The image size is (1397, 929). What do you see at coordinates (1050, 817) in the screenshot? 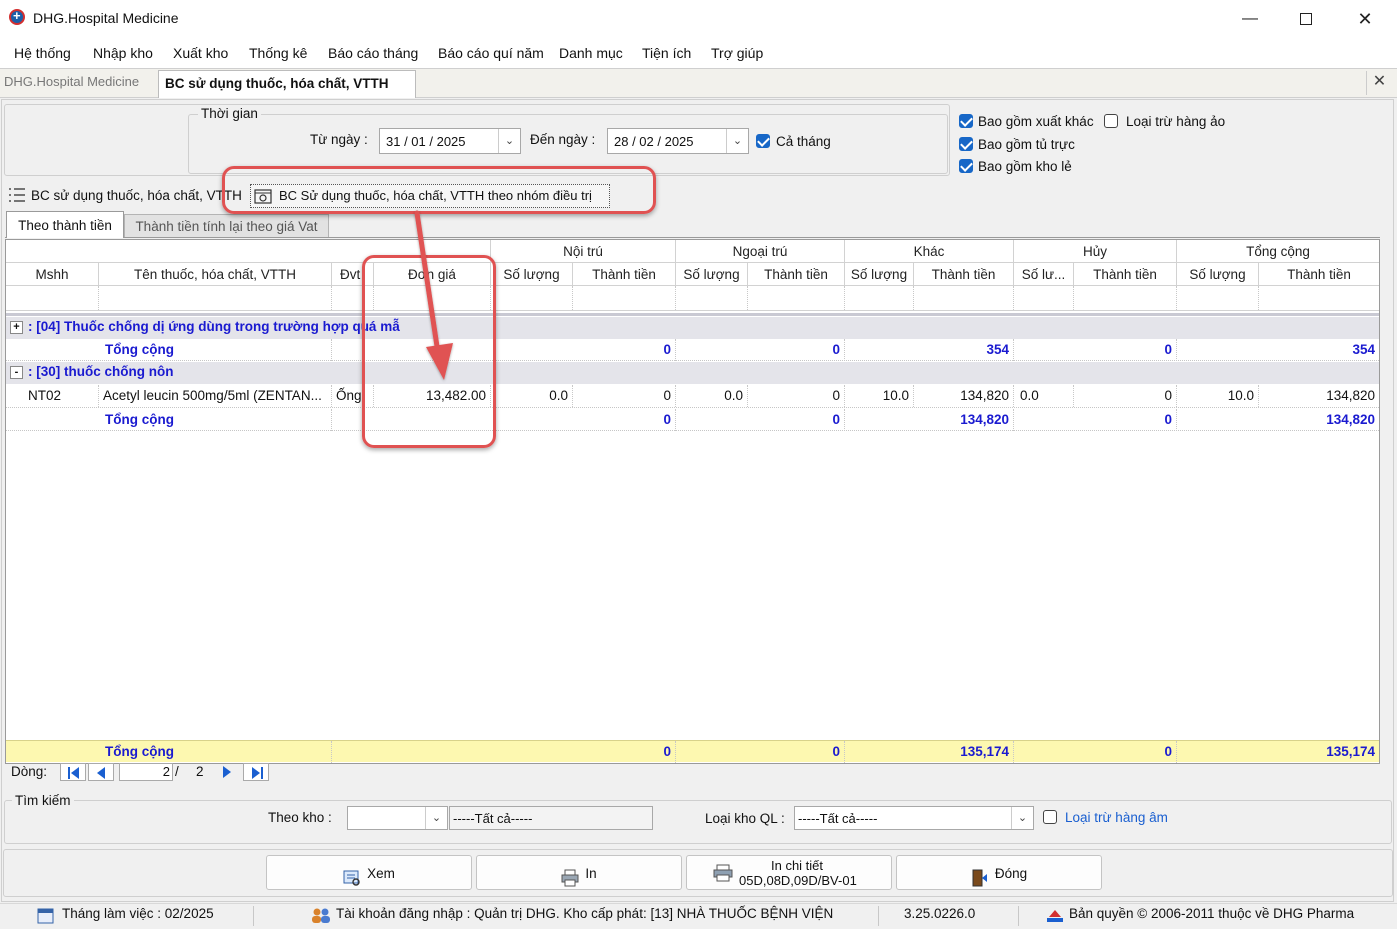
I see `exclude-negative-checkbox` at bounding box center [1050, 817].